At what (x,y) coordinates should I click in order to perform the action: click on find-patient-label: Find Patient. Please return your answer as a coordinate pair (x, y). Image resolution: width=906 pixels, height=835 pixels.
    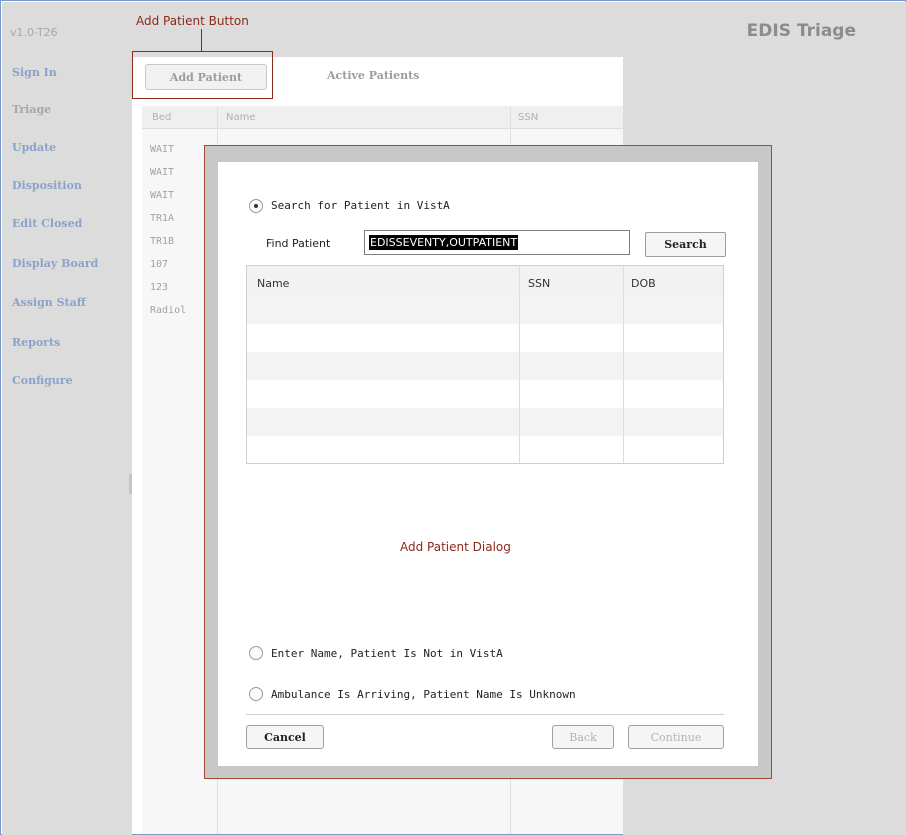
    Looking at the image, I should click on (298, 243).